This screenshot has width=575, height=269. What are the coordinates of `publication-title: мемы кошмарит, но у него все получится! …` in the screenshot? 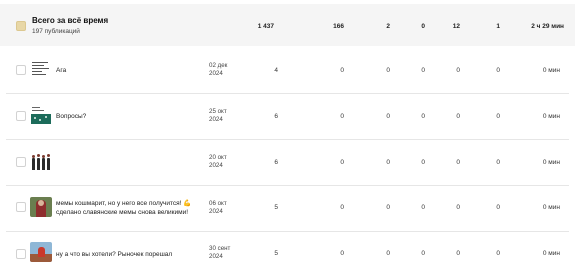 It's located at (131, 208).